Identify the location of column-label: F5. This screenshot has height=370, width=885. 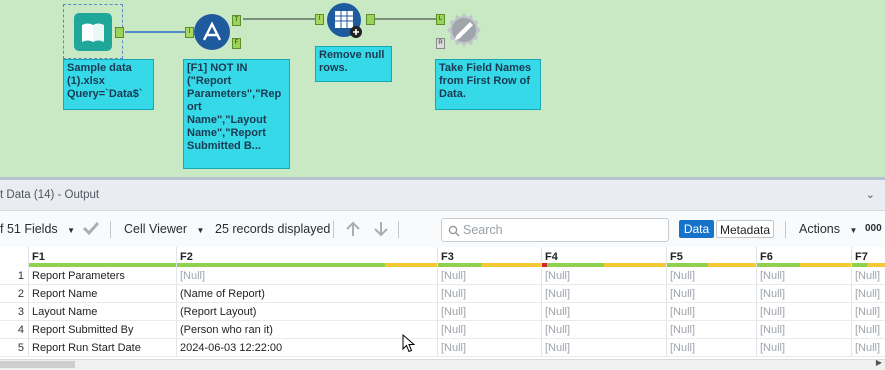
(676, 257).